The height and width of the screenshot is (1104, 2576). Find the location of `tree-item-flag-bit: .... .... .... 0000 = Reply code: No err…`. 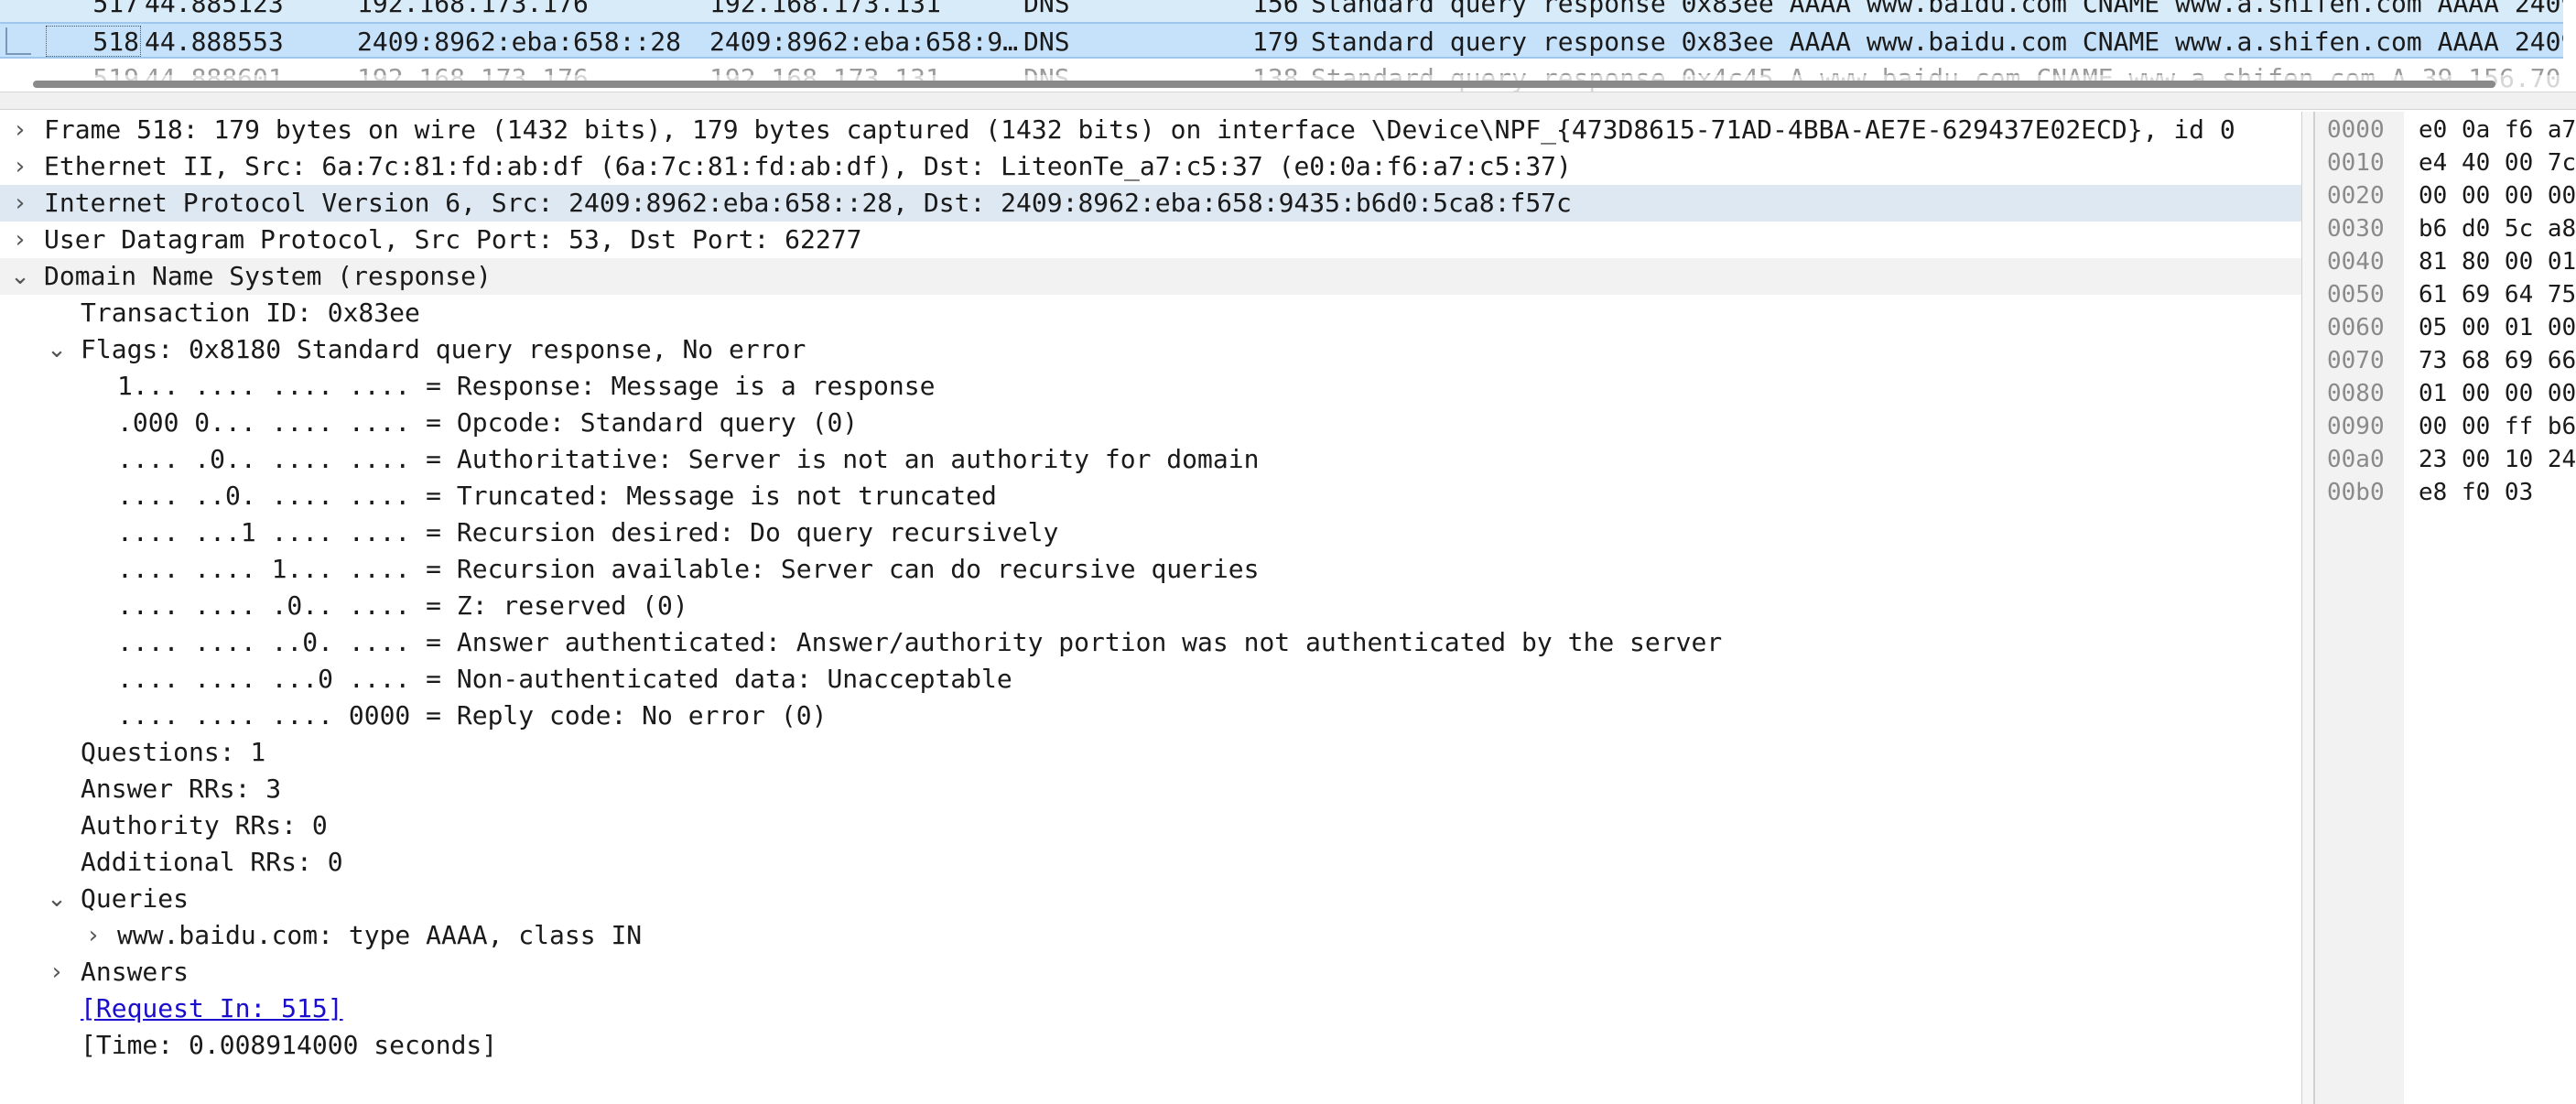

tree-item-flag-bit: .... .... .... 0000 = Reply code: No err… is located at coordinates (1151, 716).